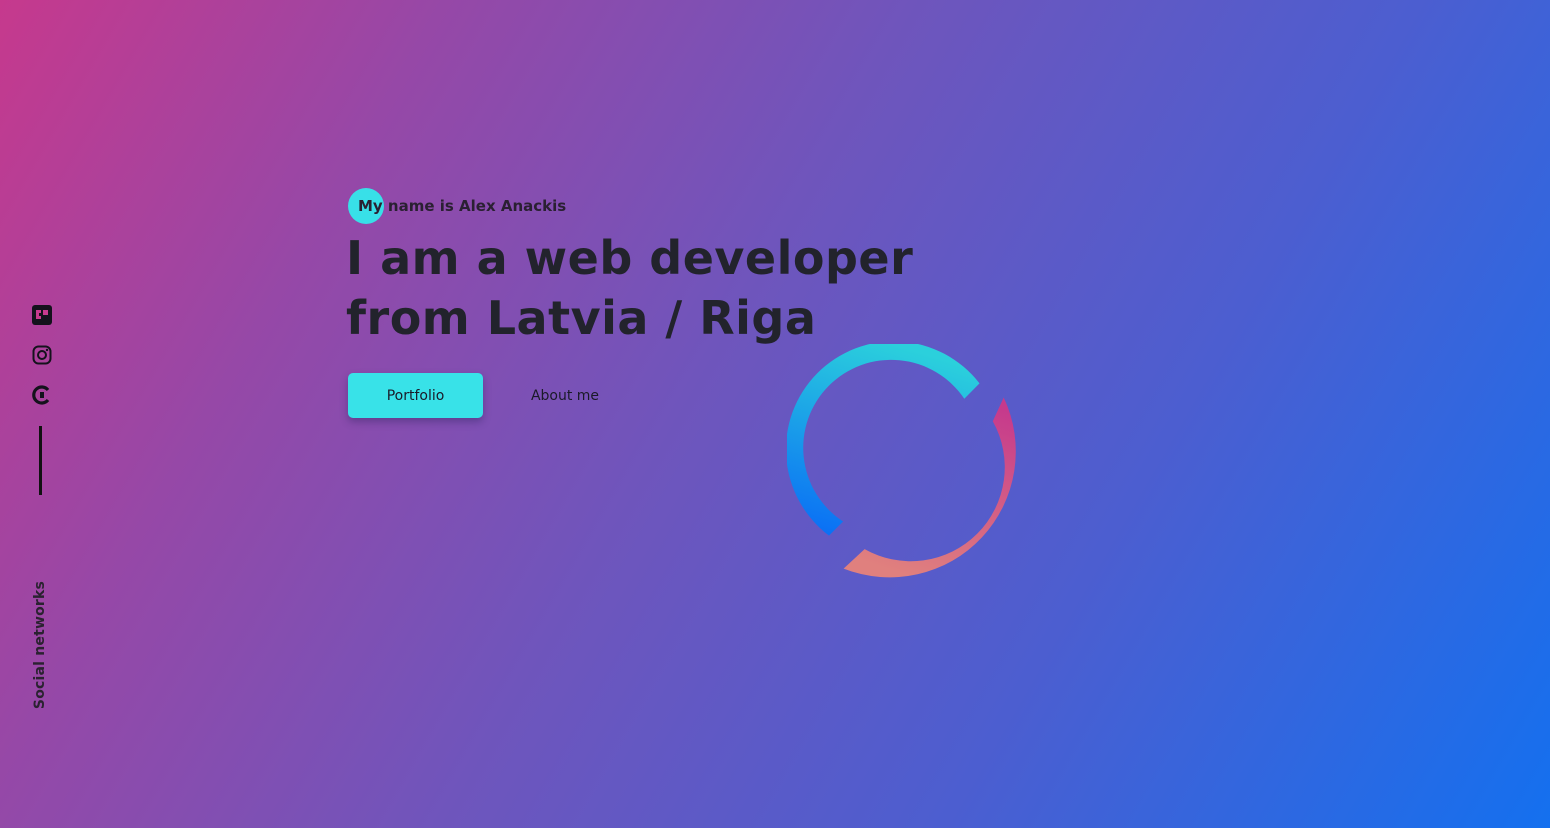  What do you see at coordinates (929, 487) in the screenshot?
I see `ring-arc-pink` at bounding box center [929, 487].